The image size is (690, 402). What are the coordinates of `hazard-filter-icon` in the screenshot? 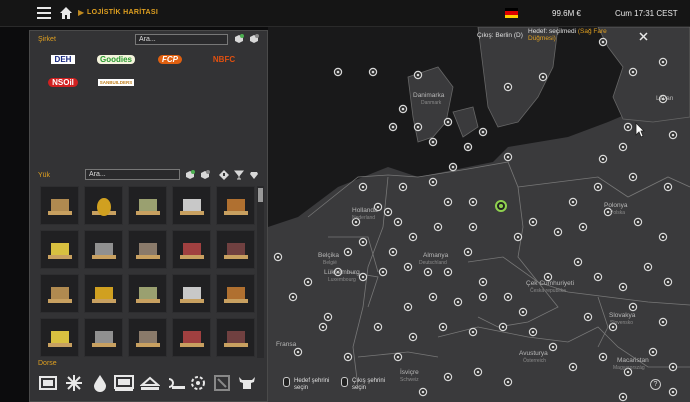 It's located at (224, 175).